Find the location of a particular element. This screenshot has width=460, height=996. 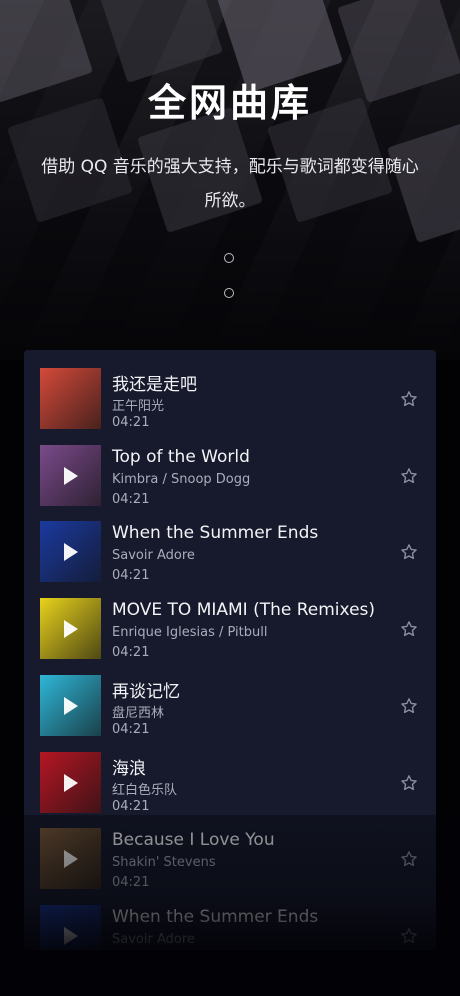

page-subtitle: 借助 QQ 音乐的强大支持，配乐与歌词都变得随心所欲。 is located at coordinates (230, 184).